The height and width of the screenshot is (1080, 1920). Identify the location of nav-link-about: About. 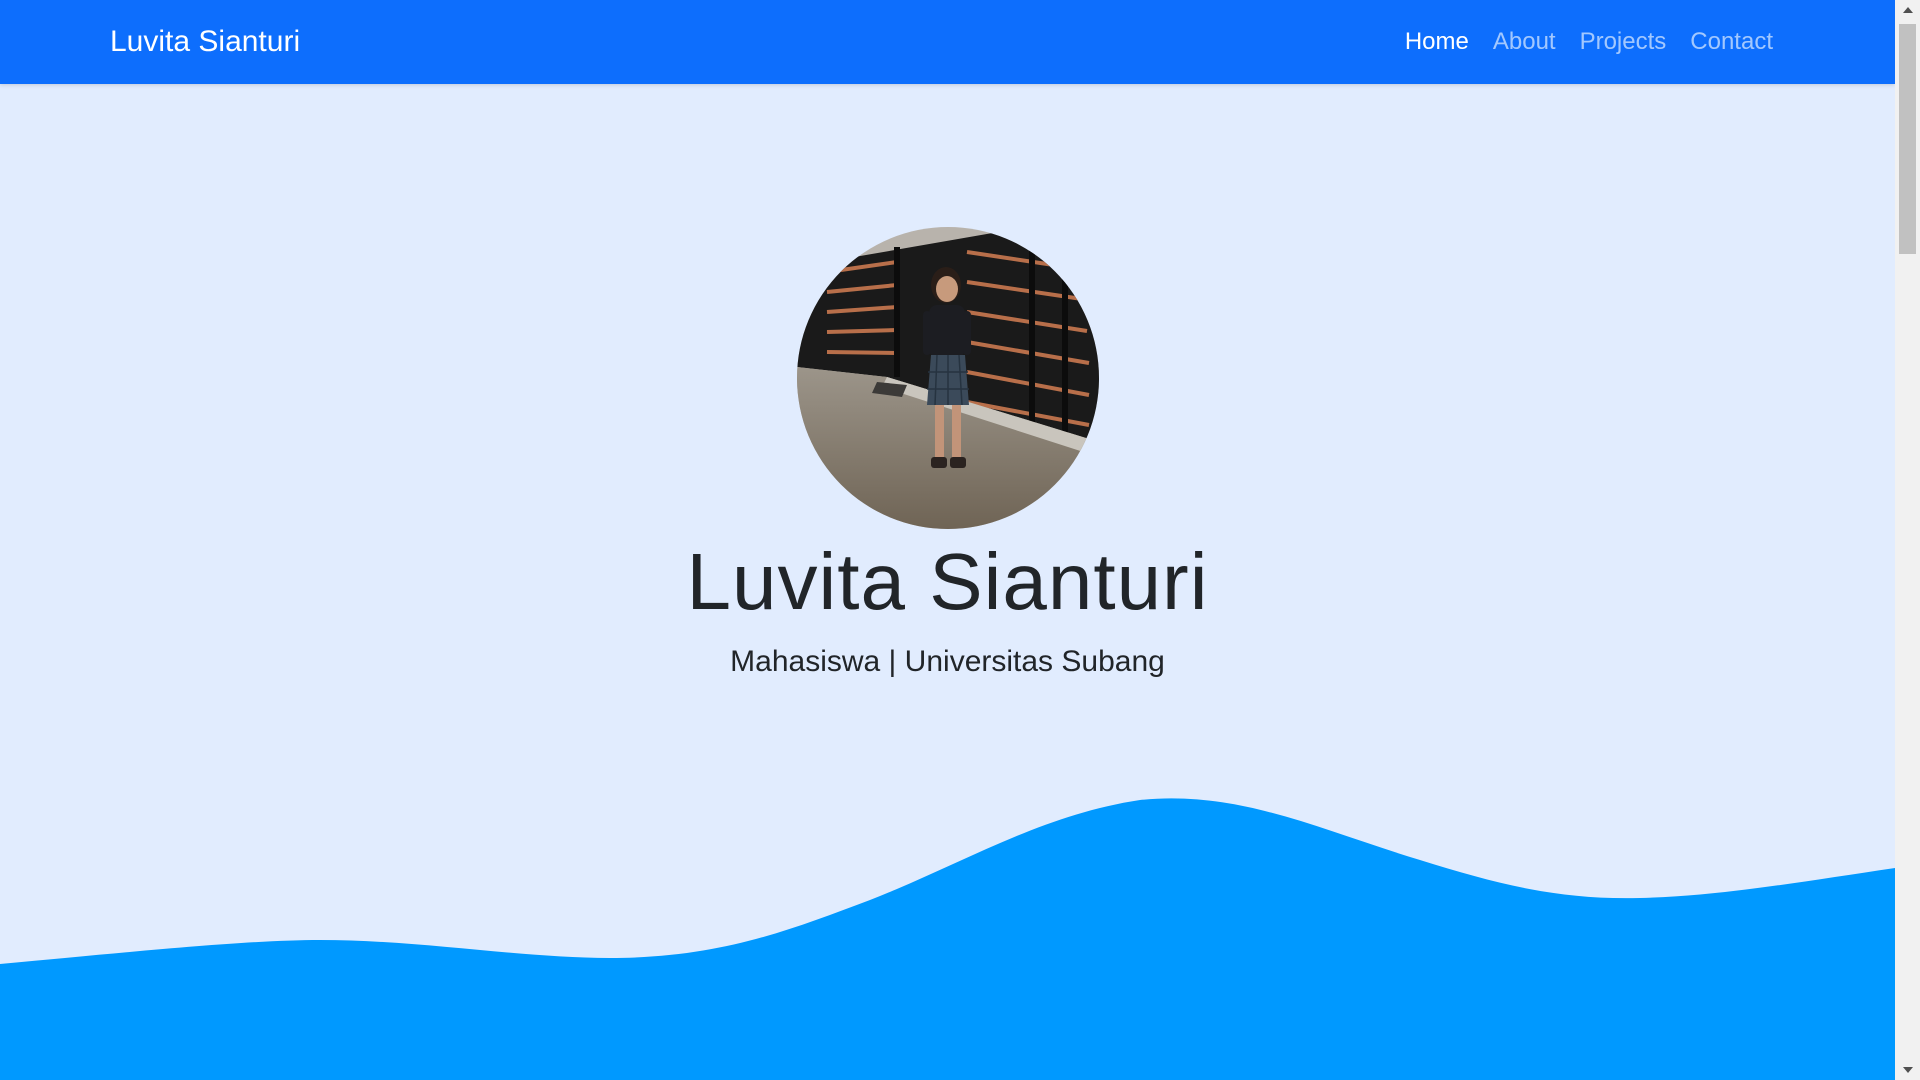
(1524, 42).